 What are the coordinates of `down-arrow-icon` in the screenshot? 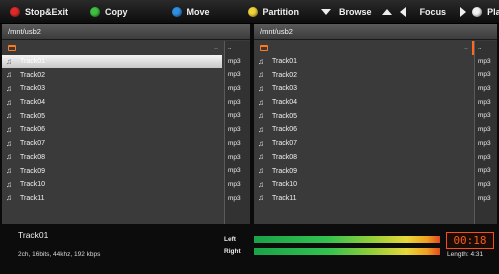 It's located at (326, 11).